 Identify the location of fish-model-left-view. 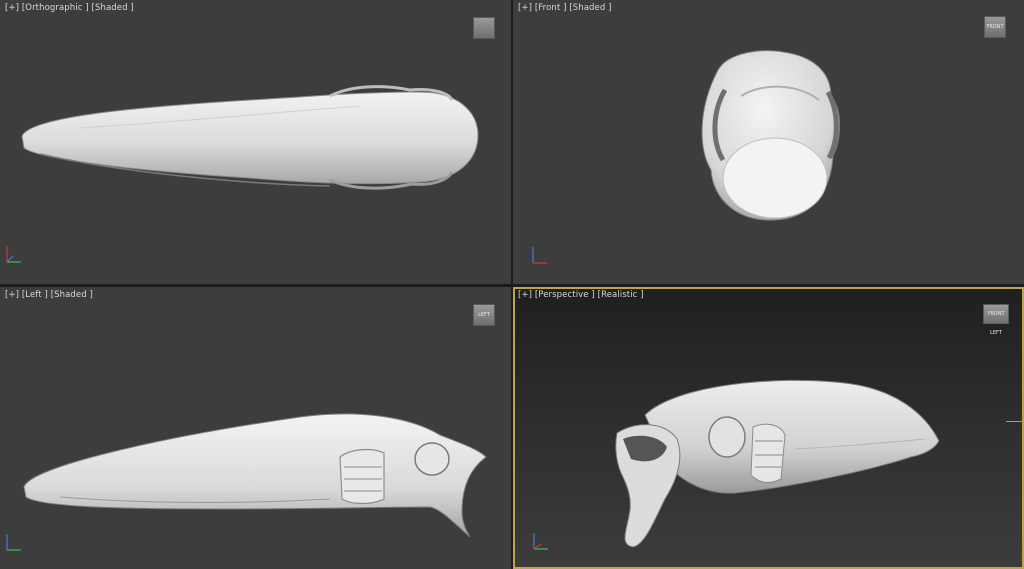
(255, 475).